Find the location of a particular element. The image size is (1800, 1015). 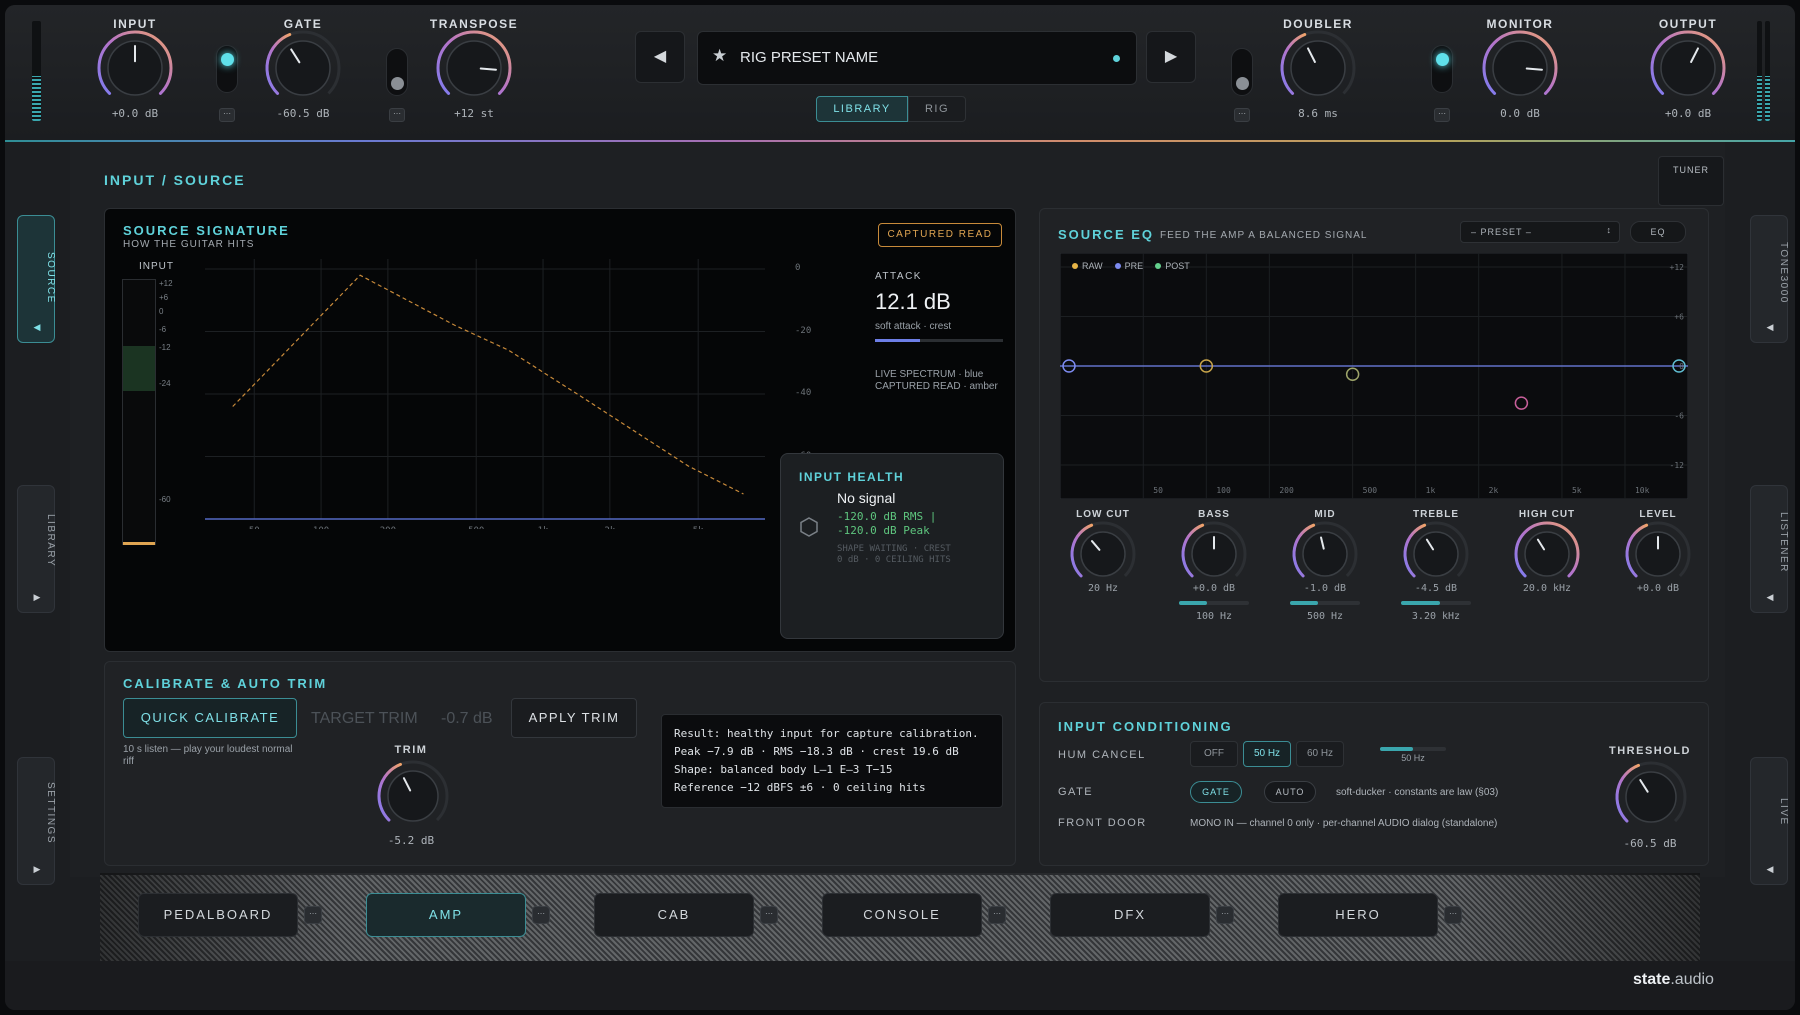

hum-option-60-hz: 60 Hz is located at coordinates (1320, 754).